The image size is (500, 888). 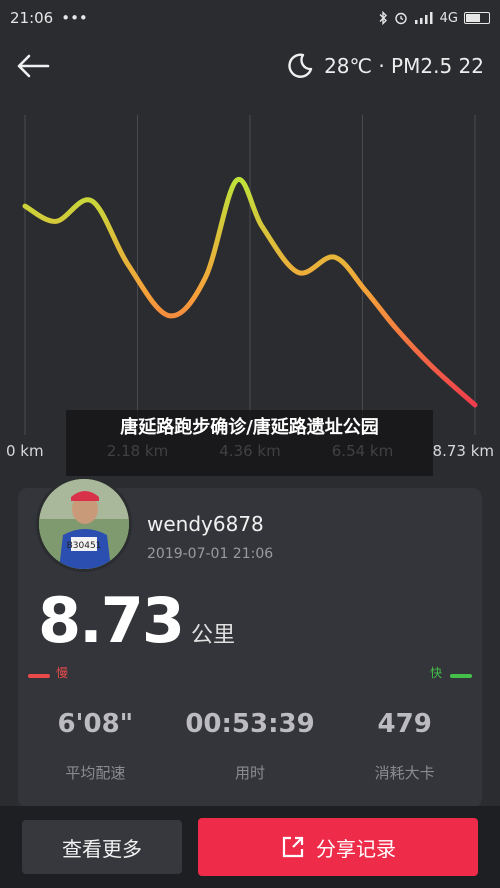 What do you see at coordinates (32, 18) in the screenshot?
I see `status-time: 21:06` at bounding box center [32, 18].